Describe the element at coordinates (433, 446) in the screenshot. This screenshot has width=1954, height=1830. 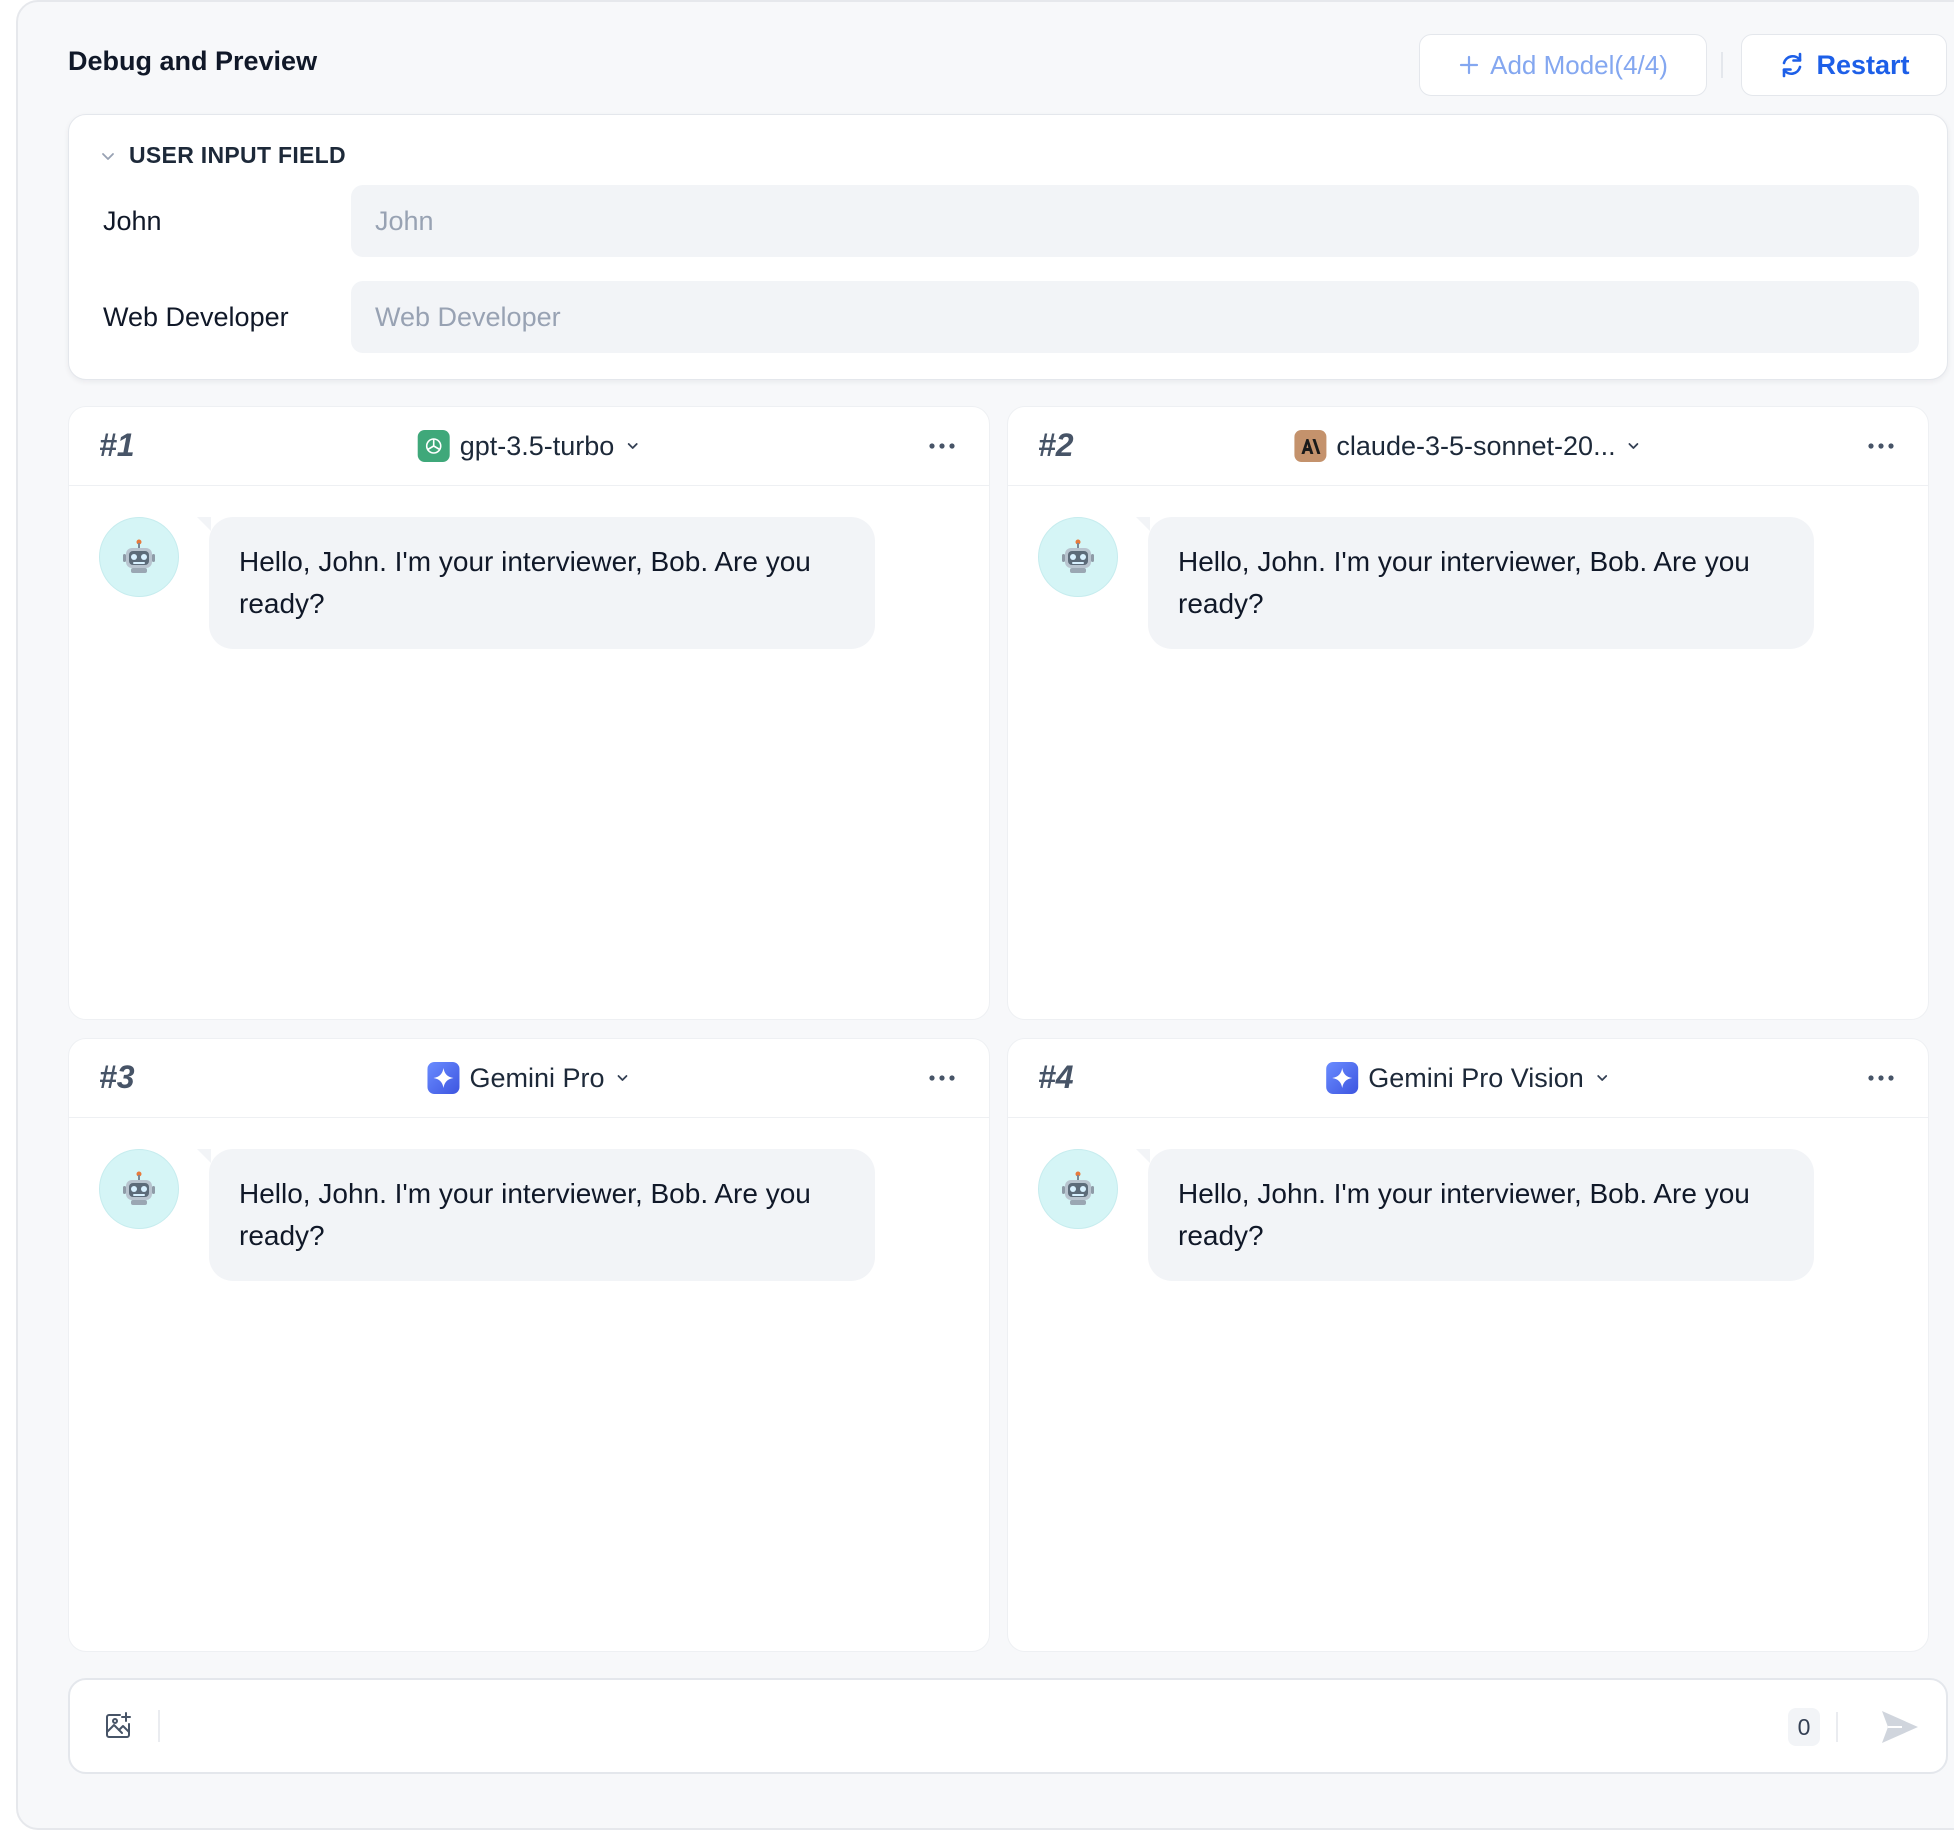
I see `openai-icon` at that location.